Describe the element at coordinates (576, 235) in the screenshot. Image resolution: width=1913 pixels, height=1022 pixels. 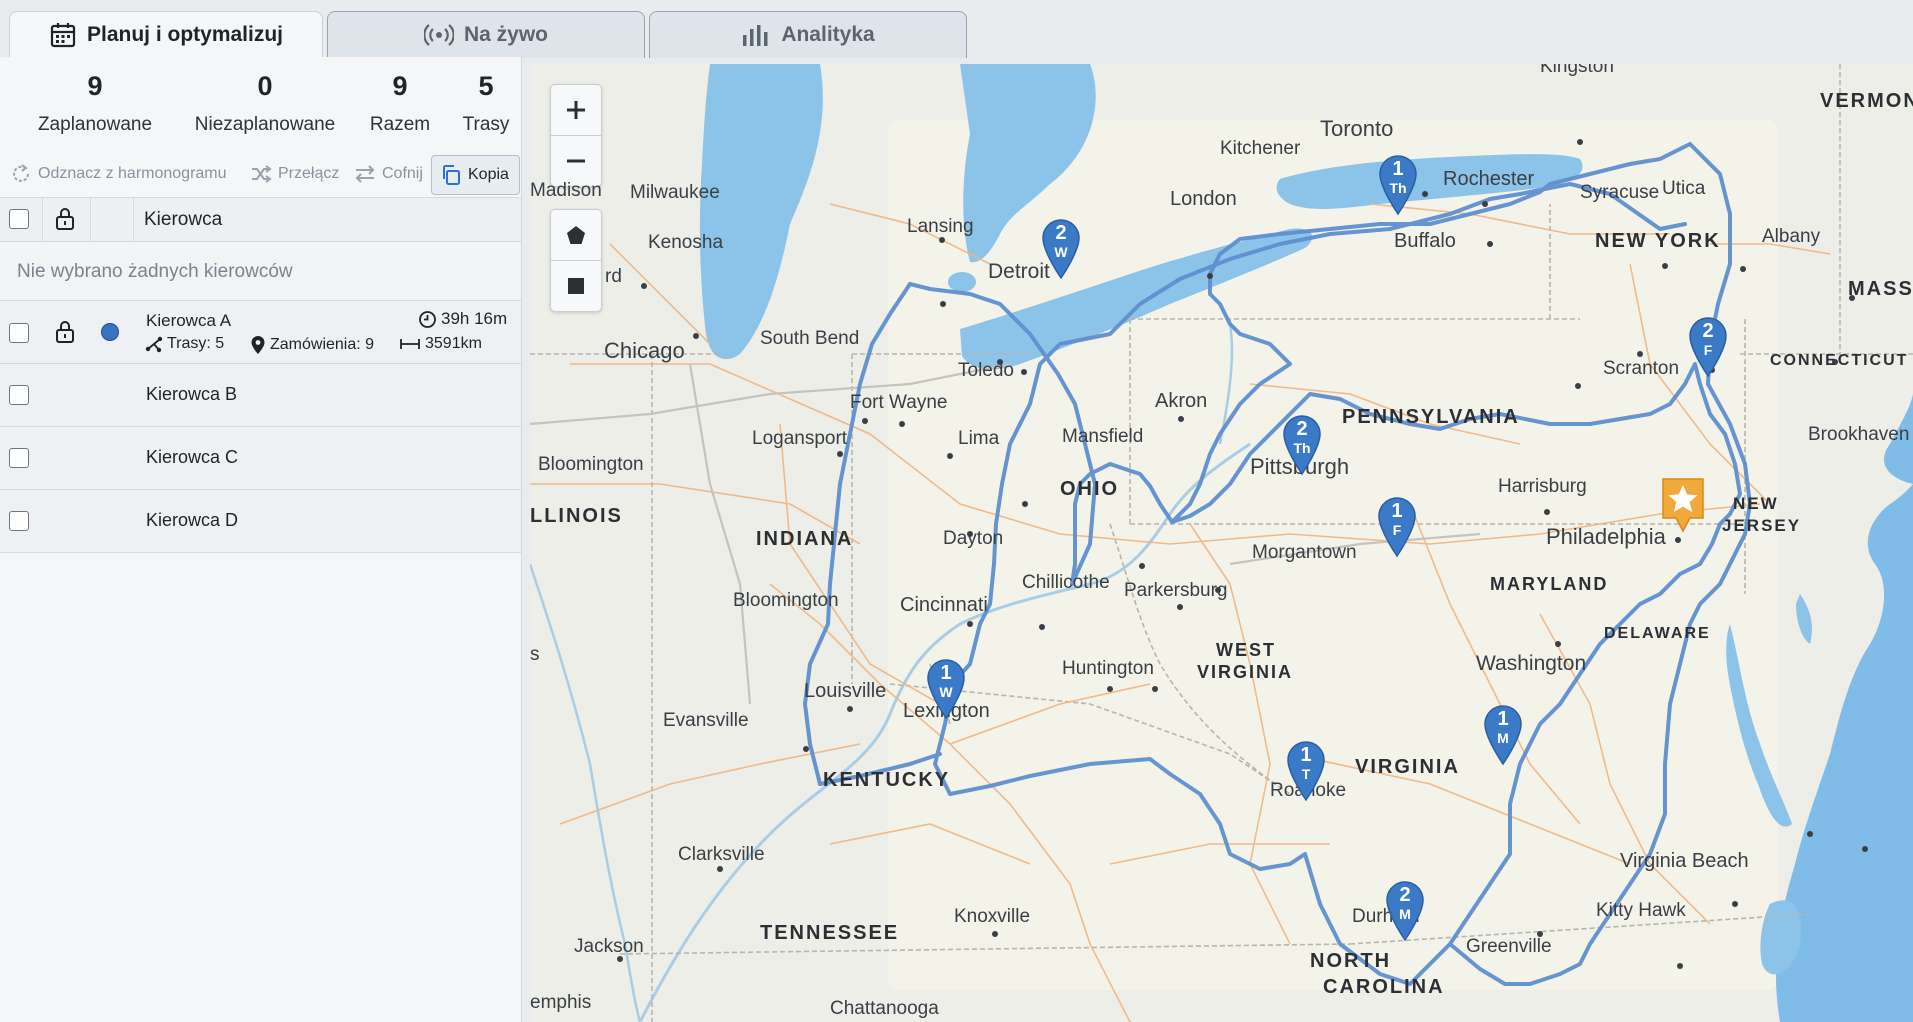
I see `draw-polygon-button` at that location.